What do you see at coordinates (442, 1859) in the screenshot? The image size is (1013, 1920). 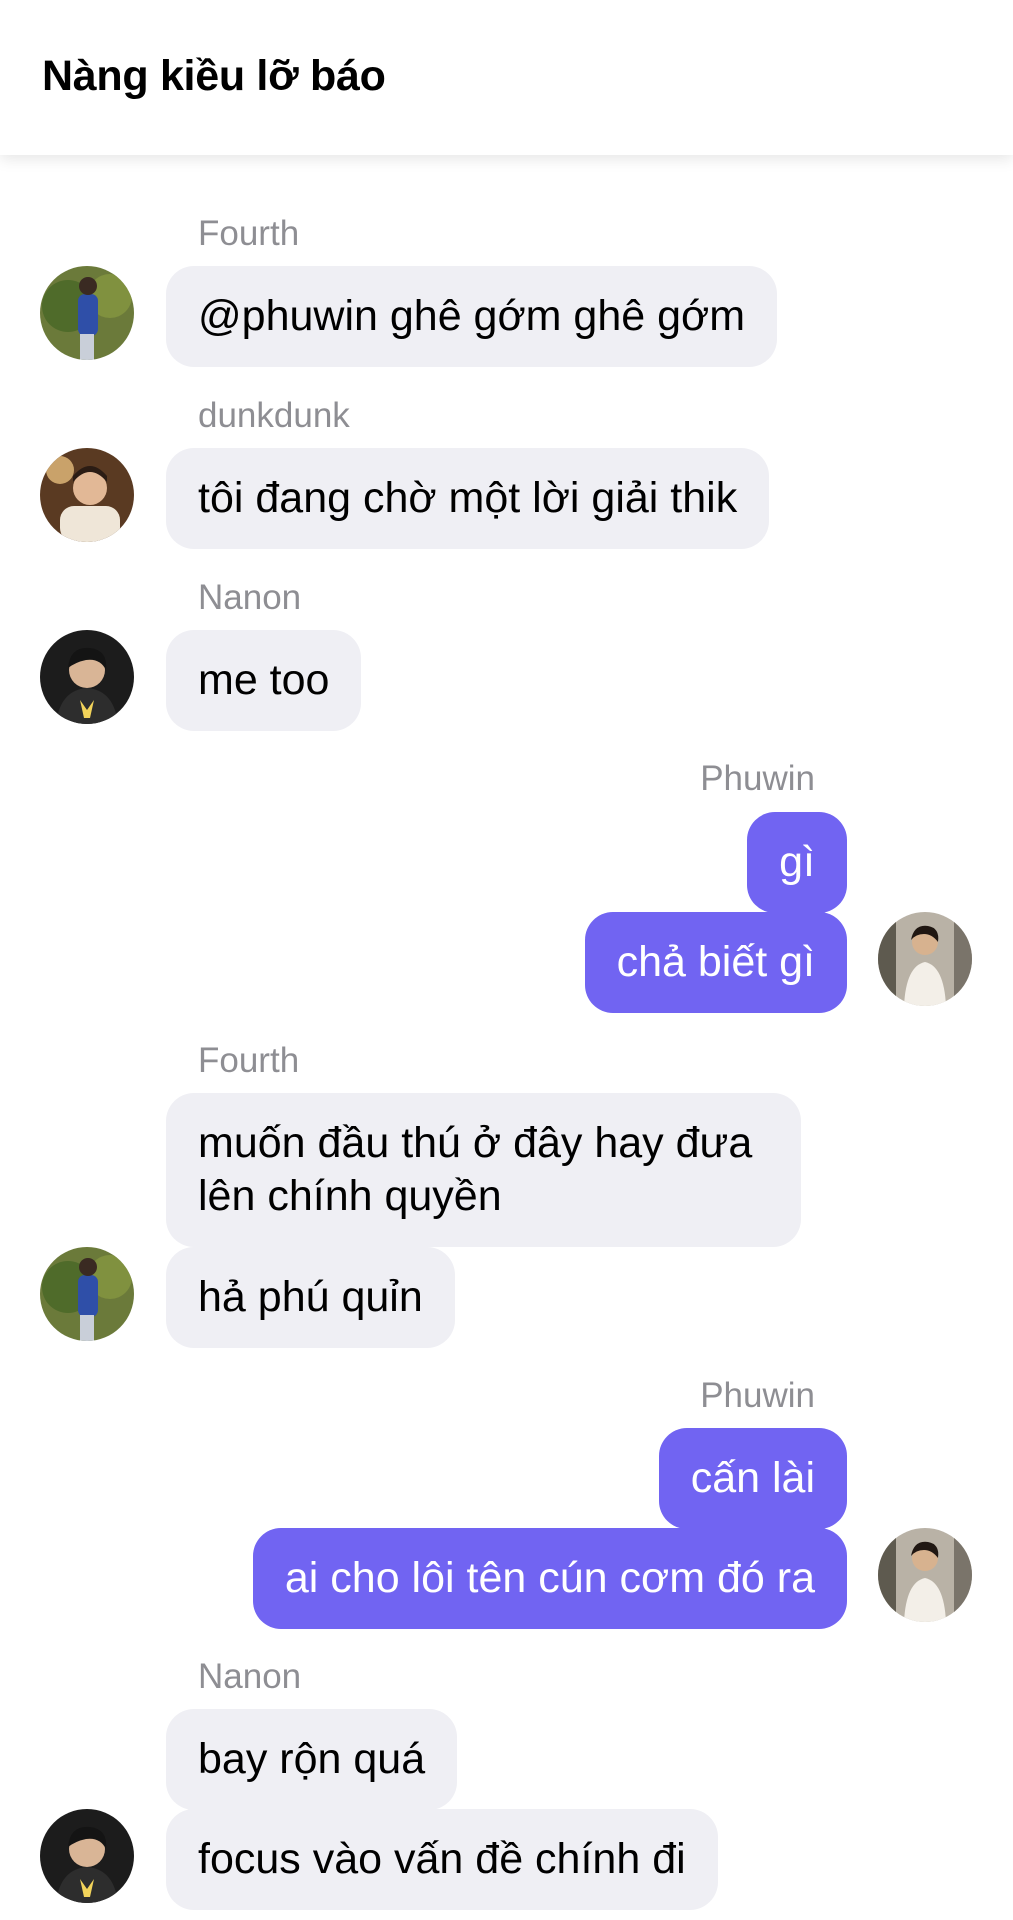 I see `message-bubble: focus vào vấn đề chính đi` at bounding box center [442, 1859].